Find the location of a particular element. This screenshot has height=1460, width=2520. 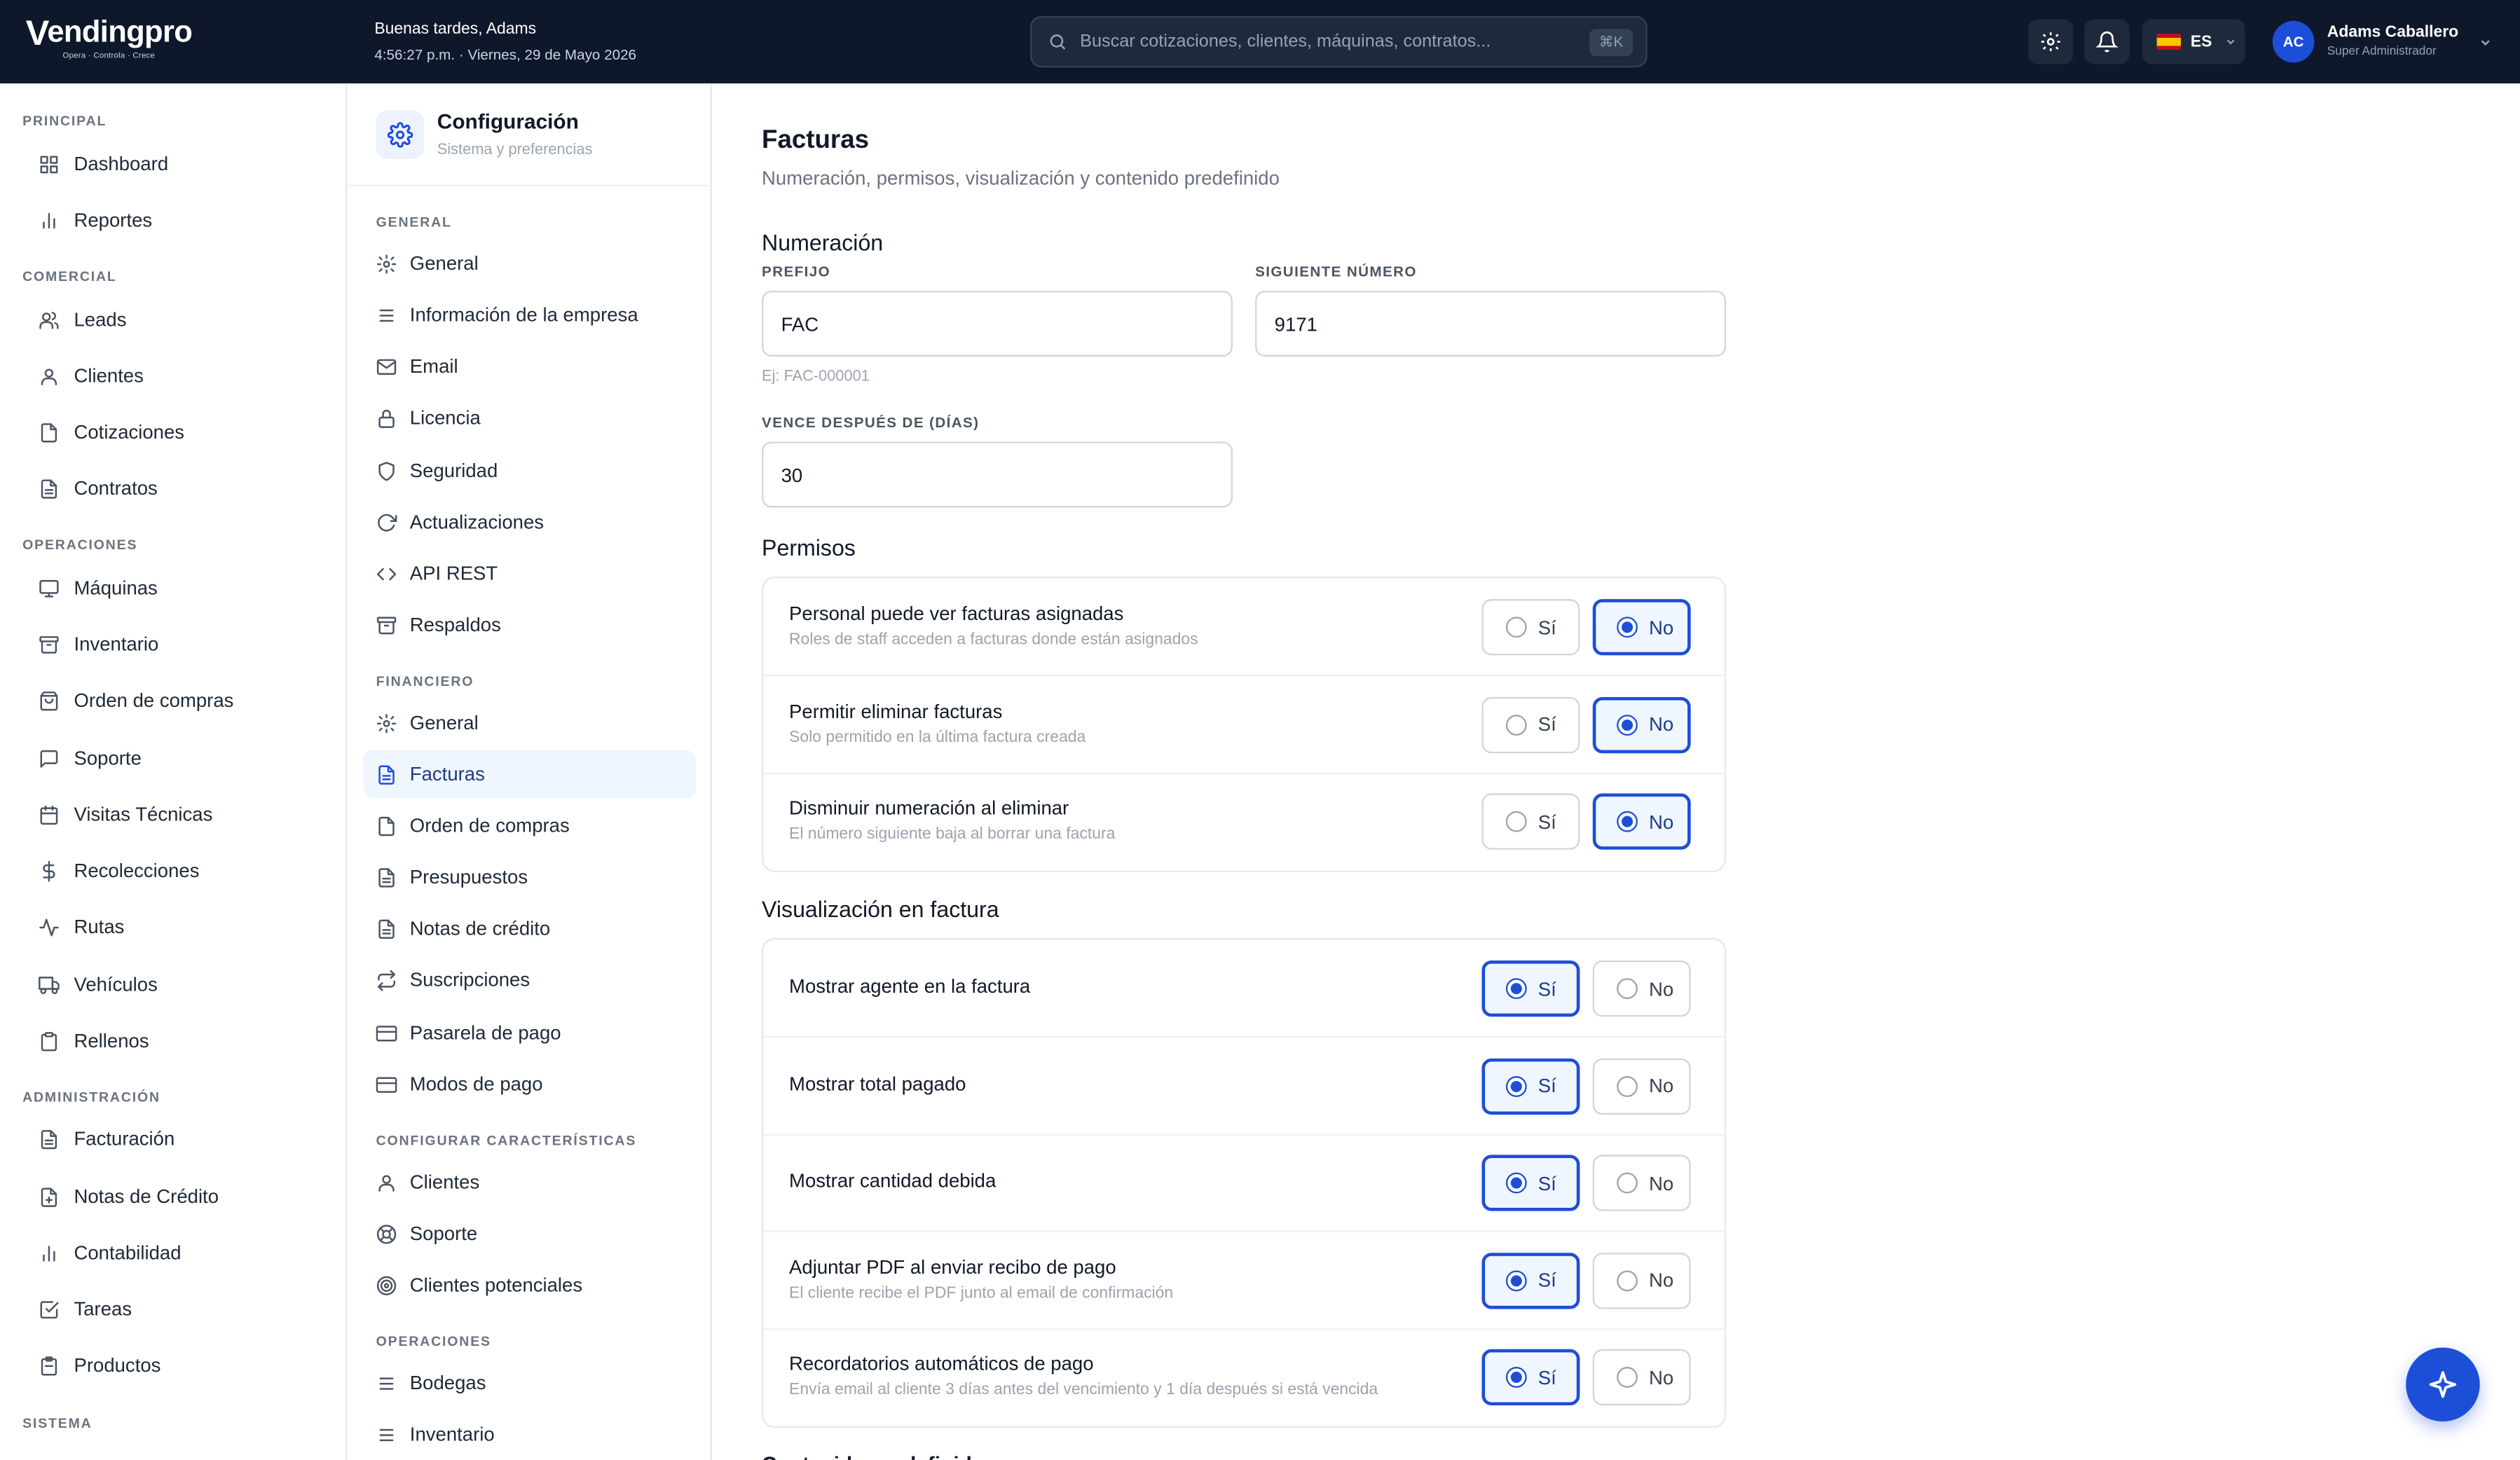

config-item-actualizaciones: Actualizaciones is located at coordinates (529, 522).